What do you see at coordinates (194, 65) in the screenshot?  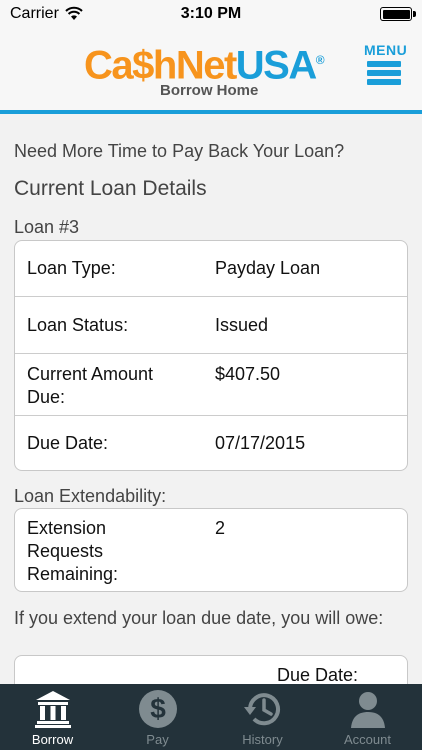 I see `logo-part-hnet: hNet` at bounding box center [194, 65].